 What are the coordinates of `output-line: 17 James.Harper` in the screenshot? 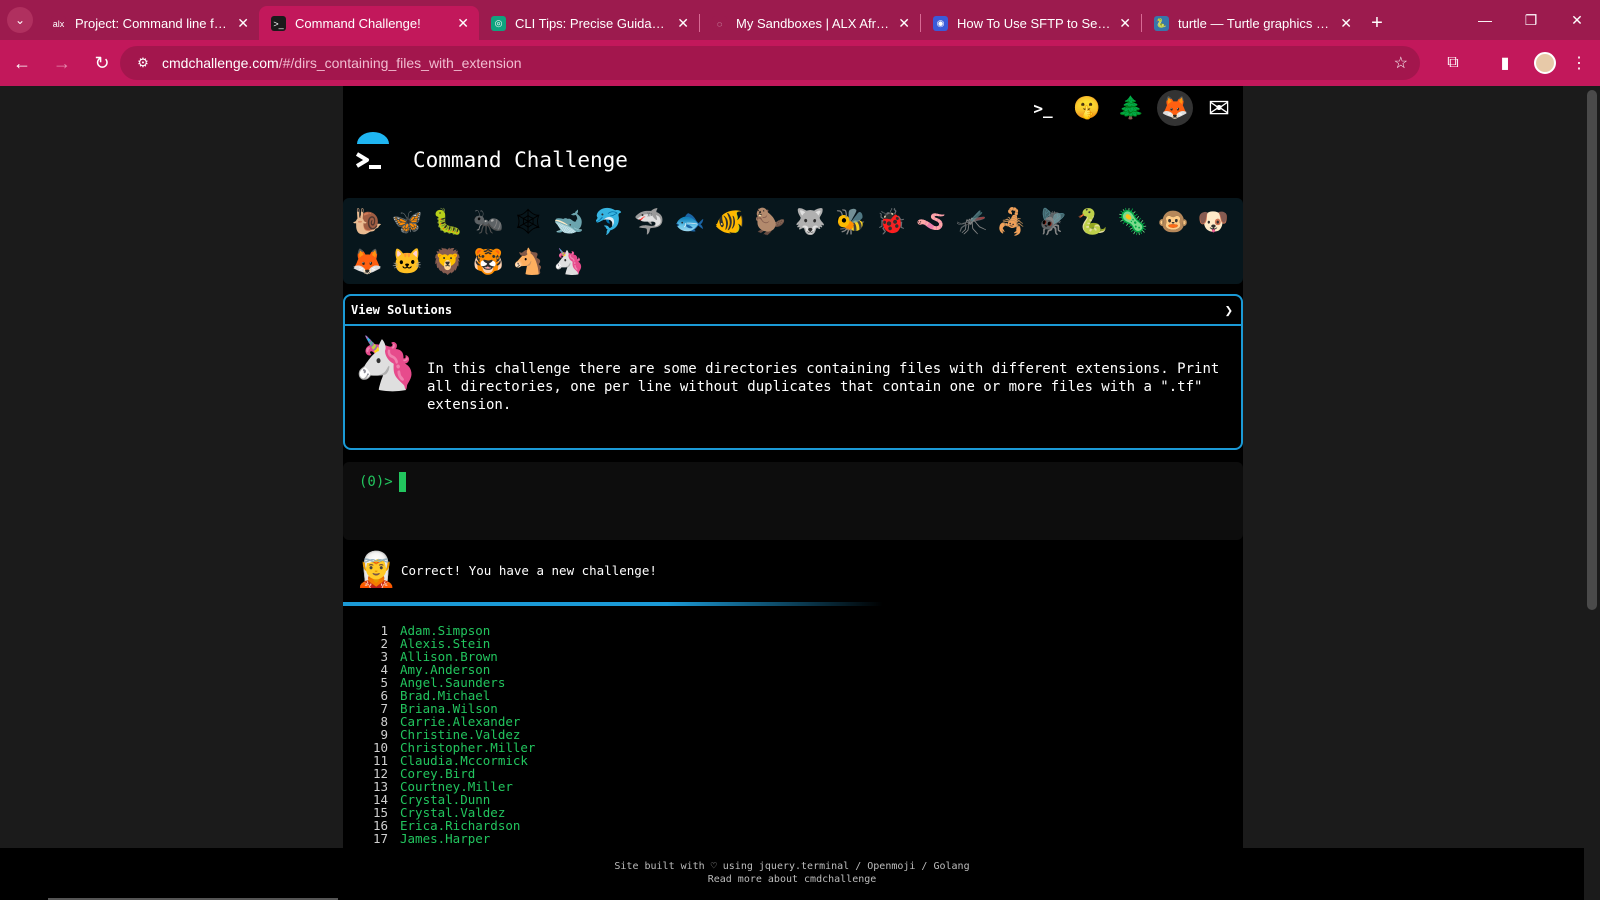 It's located at (793, 838).